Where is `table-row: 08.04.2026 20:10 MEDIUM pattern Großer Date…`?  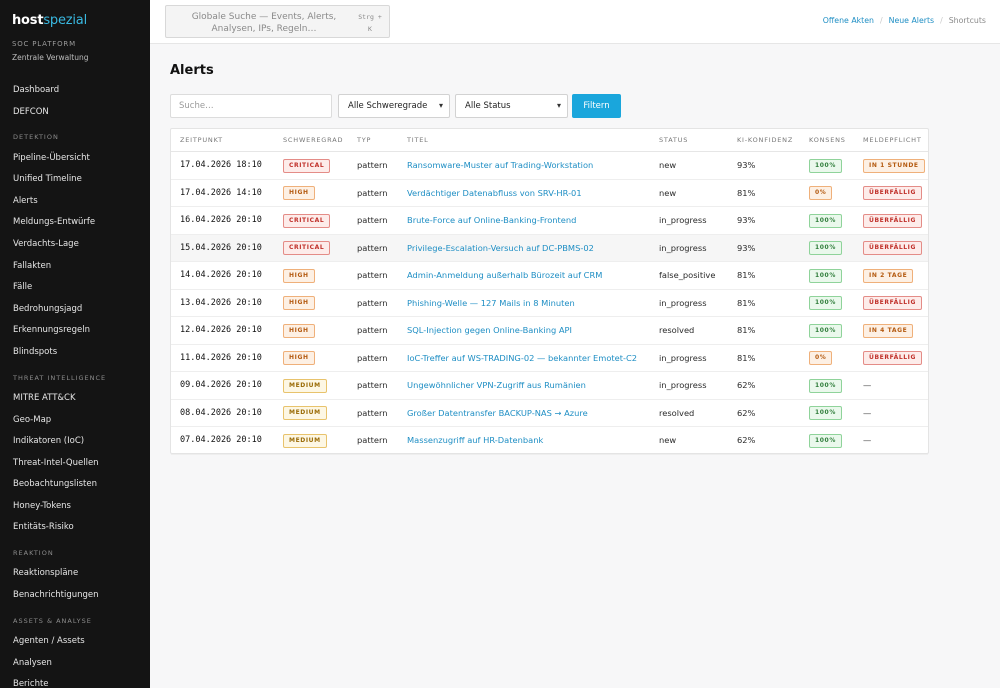 table-row: 08.04.2026 20:10 MEDIUM pattern Großer Date… is located at coordinates (549, 413).